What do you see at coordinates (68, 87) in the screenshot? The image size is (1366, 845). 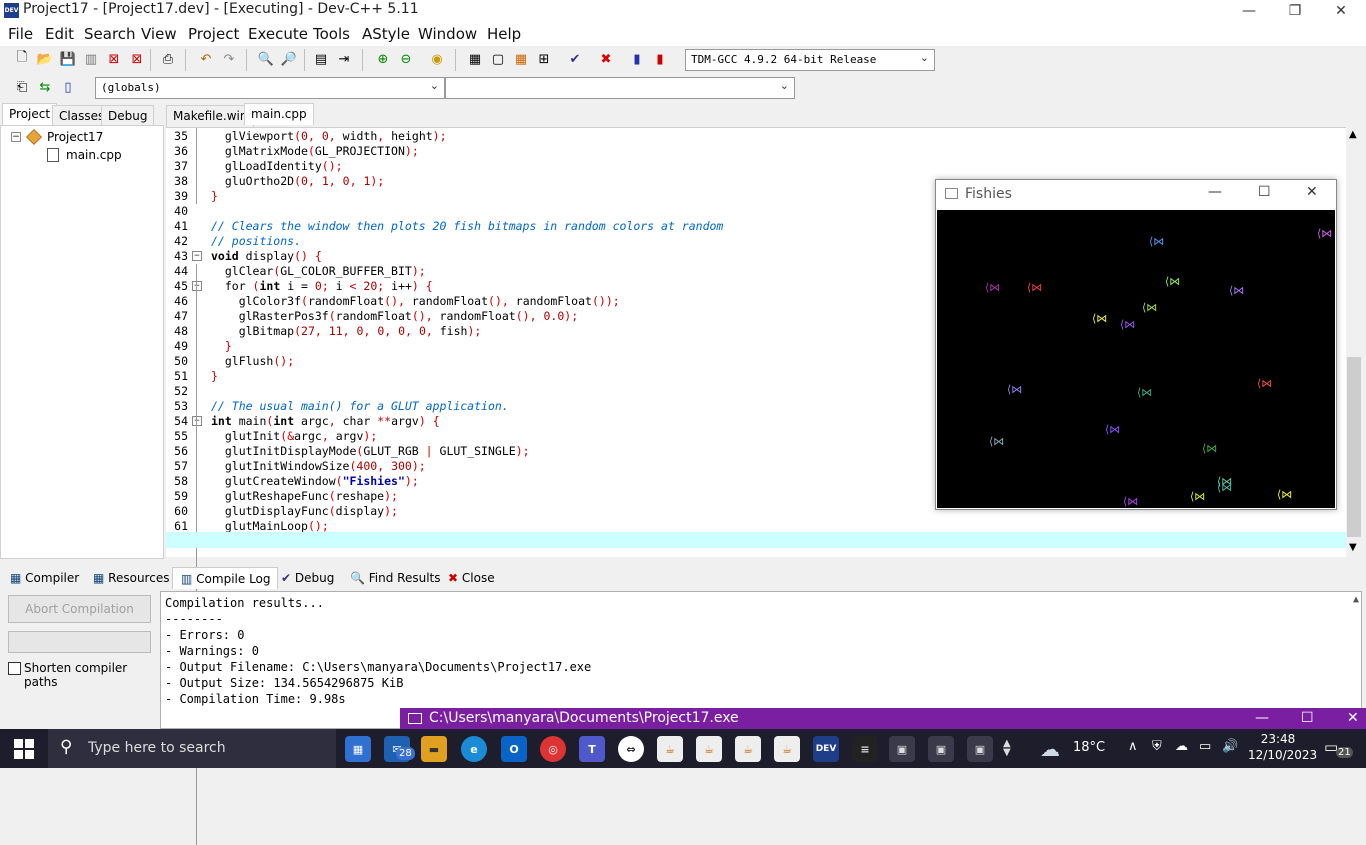 I see `goto-bookmark-icon: ▯` at bounding box center [68, 87].